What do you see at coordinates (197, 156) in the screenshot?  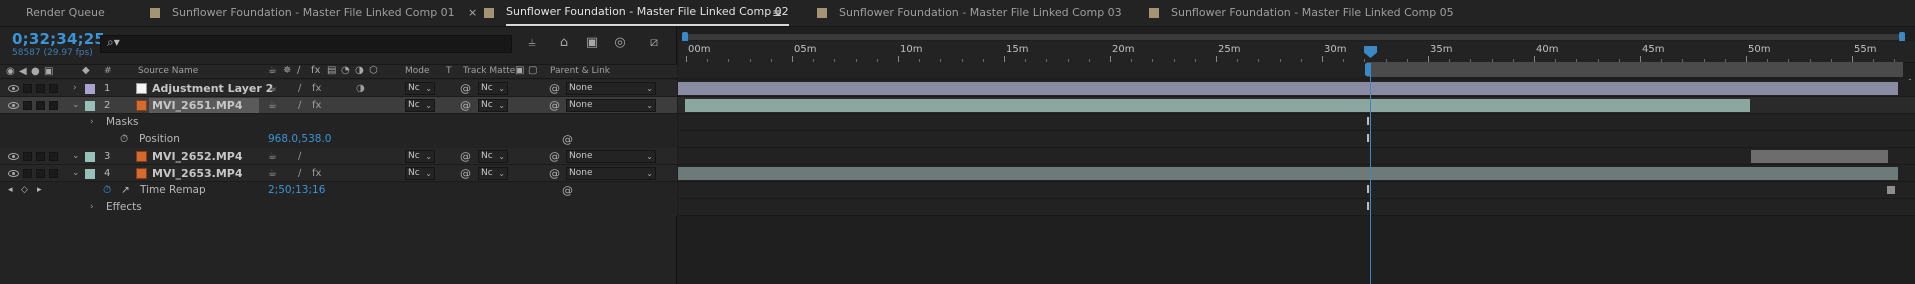 I see `layer-name: MVI_2652.MP4` at bounding box center [197, 156].